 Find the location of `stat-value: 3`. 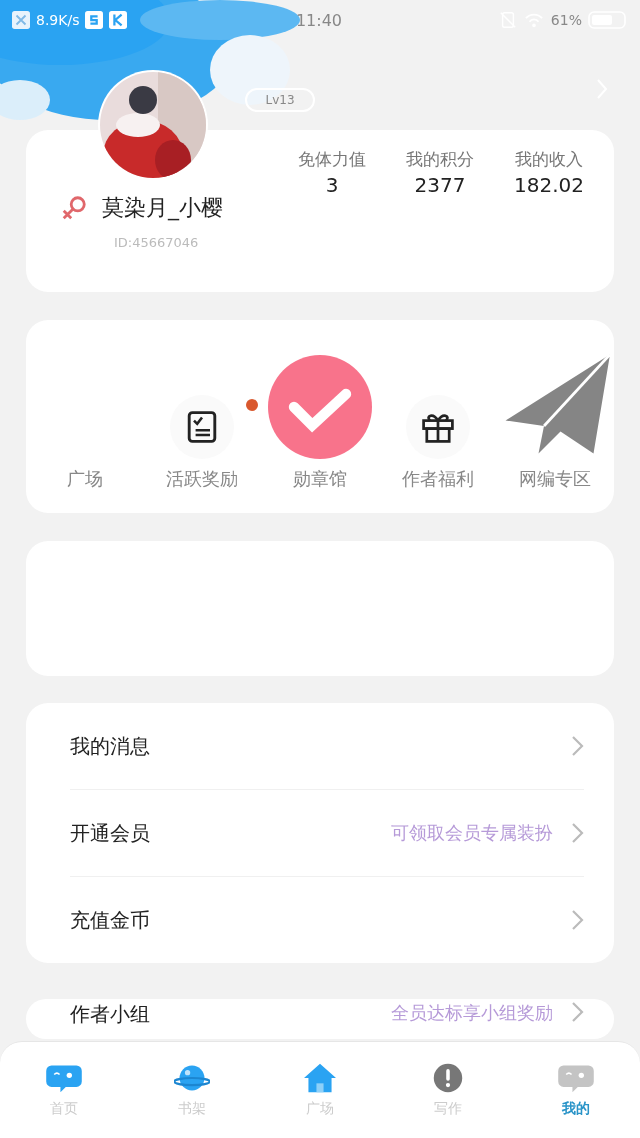

stat-value: 3 is located at coordinates (332, 185).